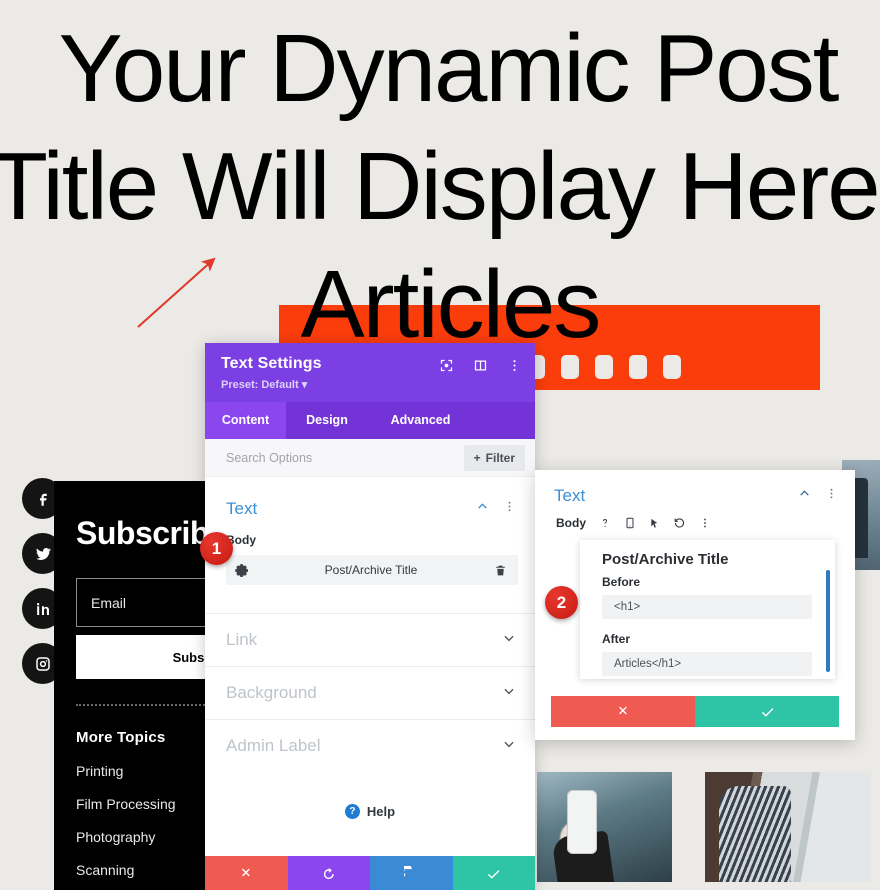 Image resolution: width=880 pixels, height=890 pixels. What do you see at coordinates (446, 365) in the screenshot?
I see `fullscreen-icon` at bounding box center [446, 365].